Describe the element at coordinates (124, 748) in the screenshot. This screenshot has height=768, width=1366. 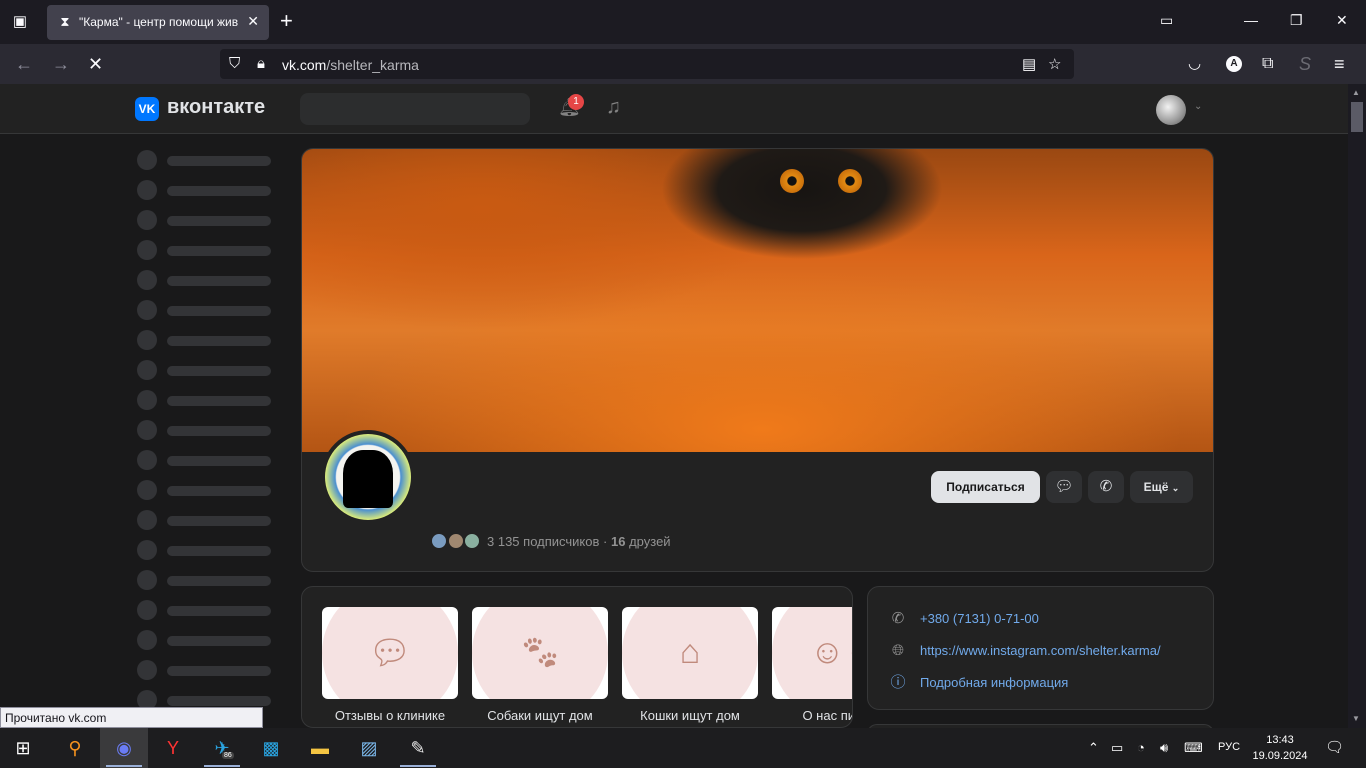
I see `firefox-icon: ◉` at that location.